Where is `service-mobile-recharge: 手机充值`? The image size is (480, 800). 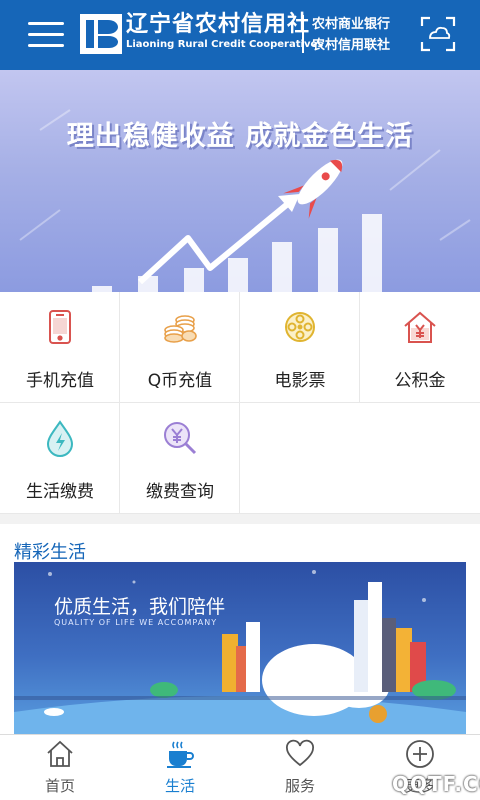 service-mobile-recharge: 手机充值 is located at coordinates (60, 347).